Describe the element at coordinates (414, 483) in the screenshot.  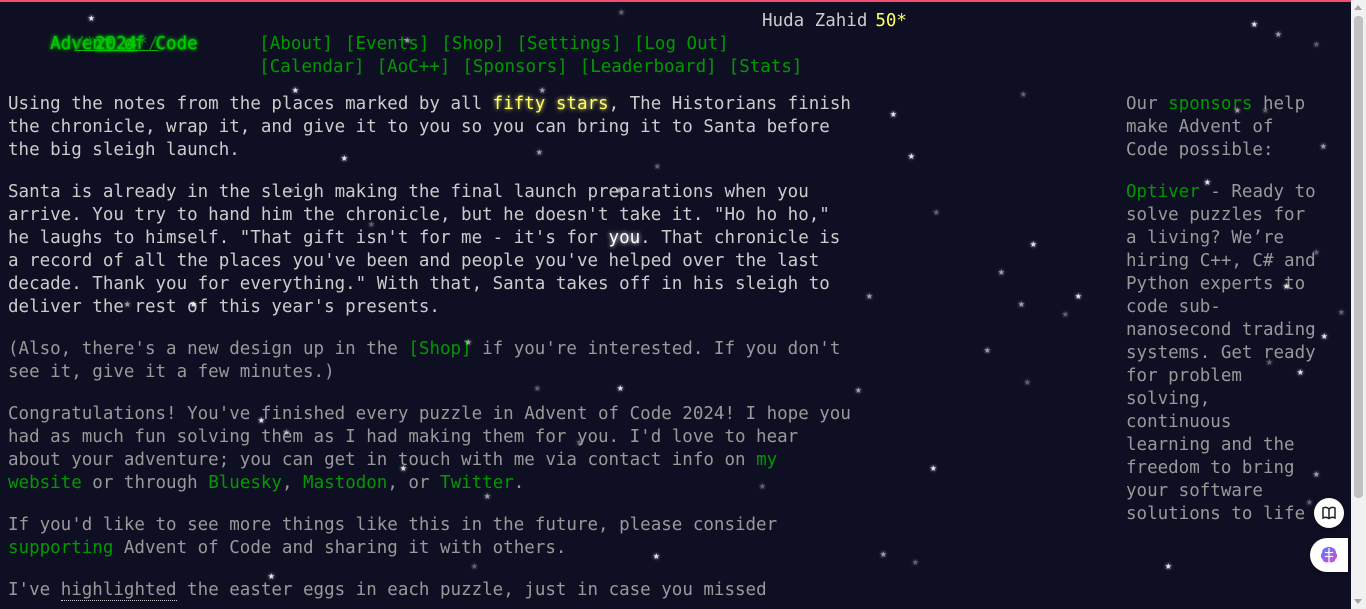
I see `text: , or` at that location.